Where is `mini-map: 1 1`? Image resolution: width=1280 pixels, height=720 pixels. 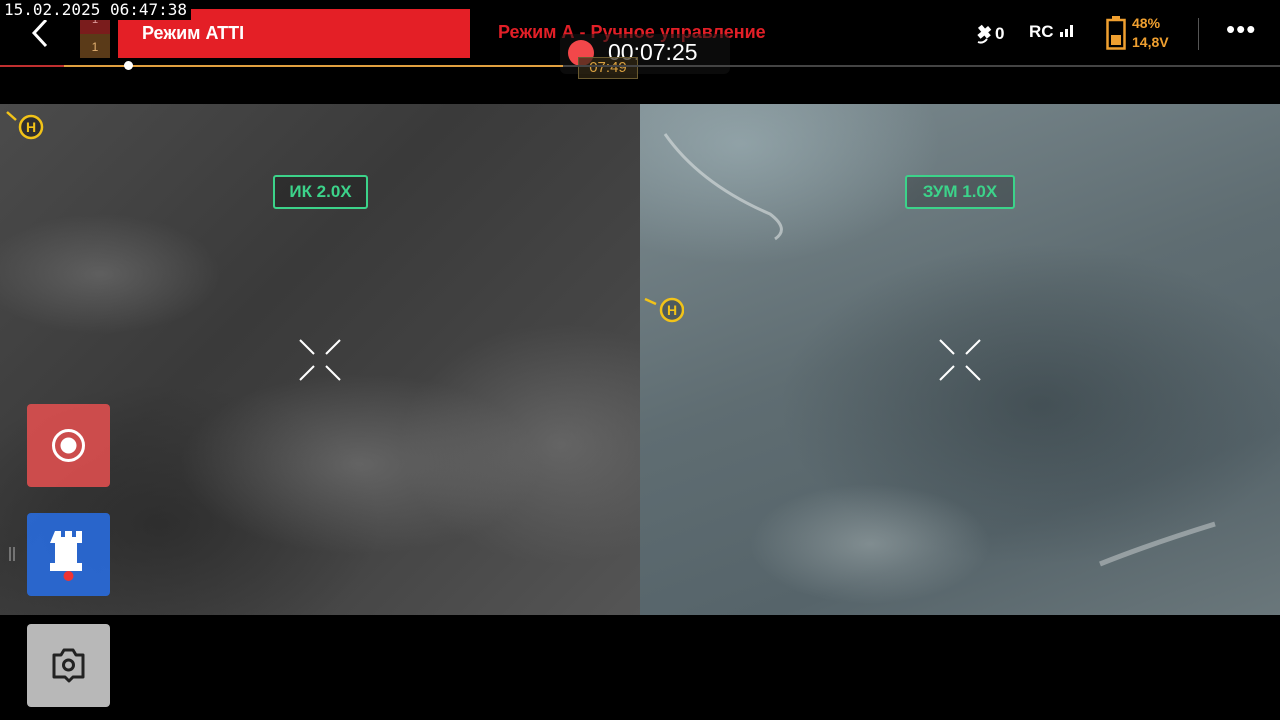 mini-map: 1 1 is located at coordinates (95, 36).